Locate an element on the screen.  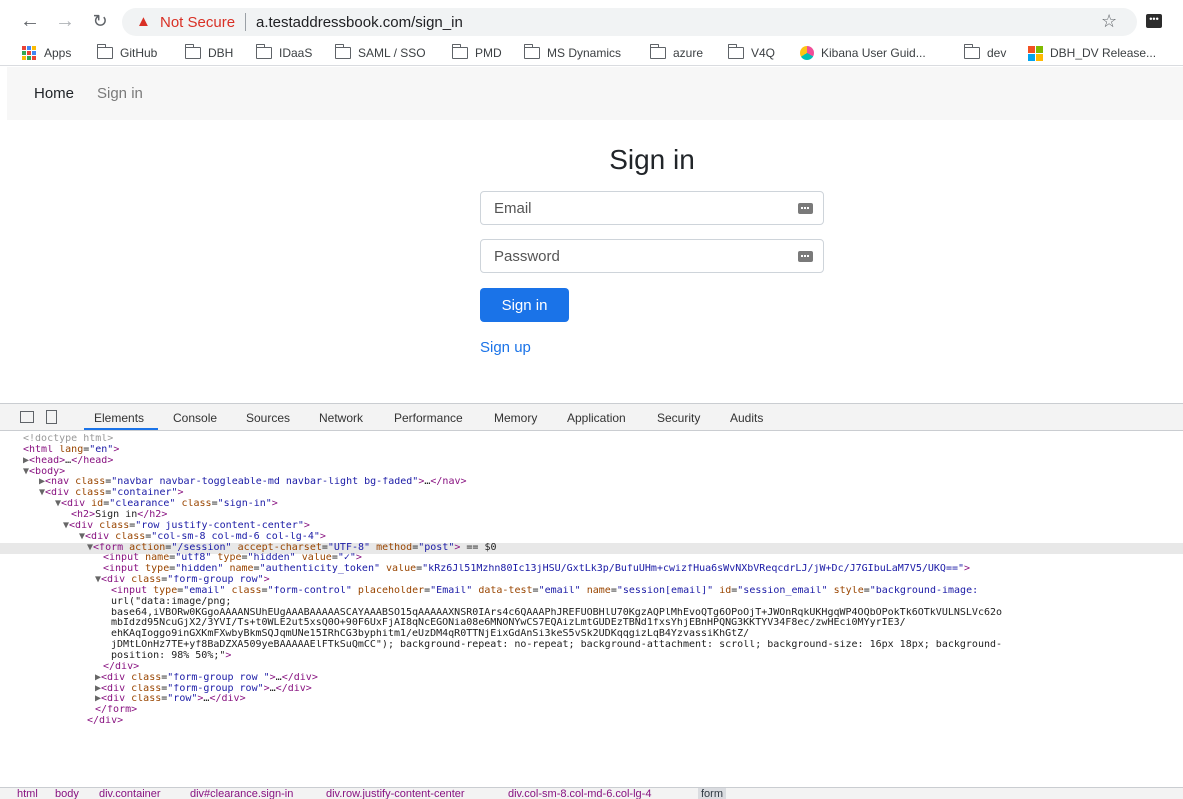
bookmark-label: V4Q is located at coordinates (763, 53).